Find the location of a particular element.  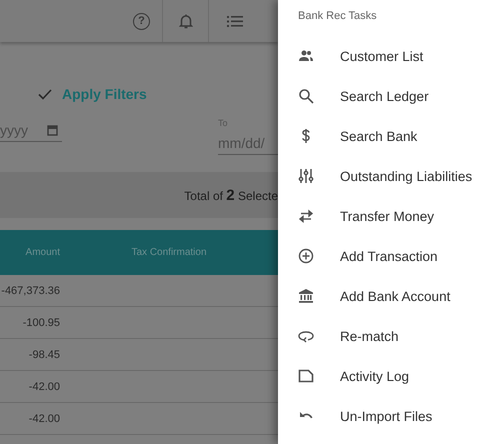

column-header: Amount is located at coordinates (42, 252).